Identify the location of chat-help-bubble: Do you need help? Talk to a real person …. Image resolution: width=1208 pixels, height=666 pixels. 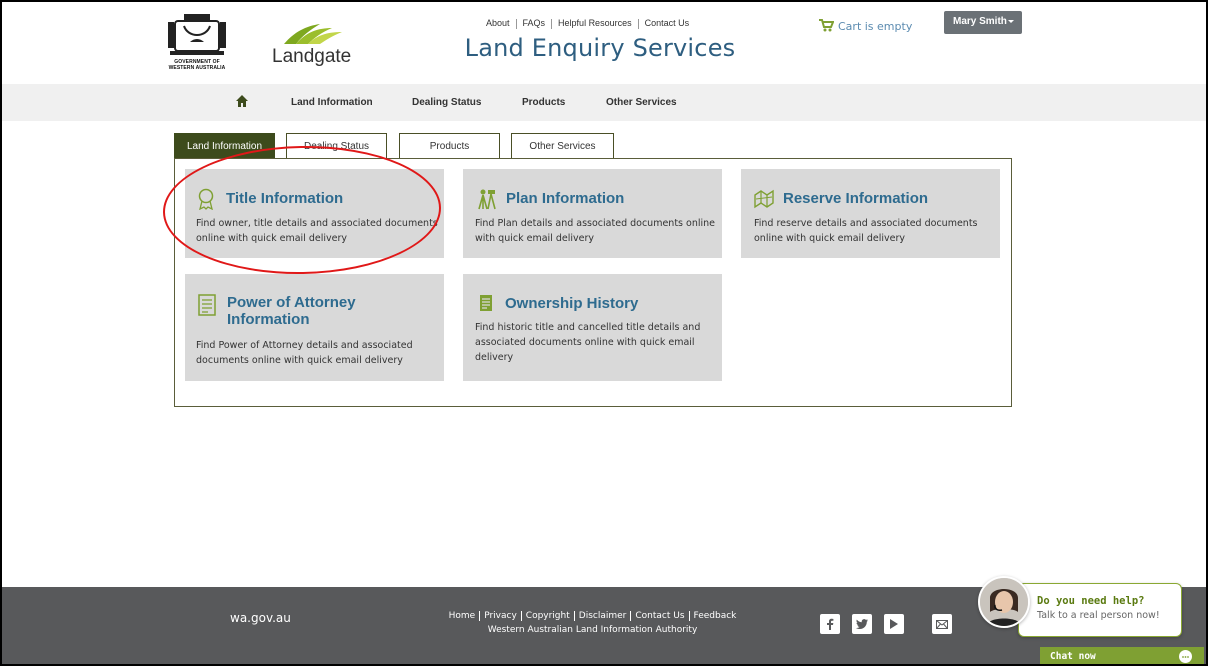
(1100, 610).